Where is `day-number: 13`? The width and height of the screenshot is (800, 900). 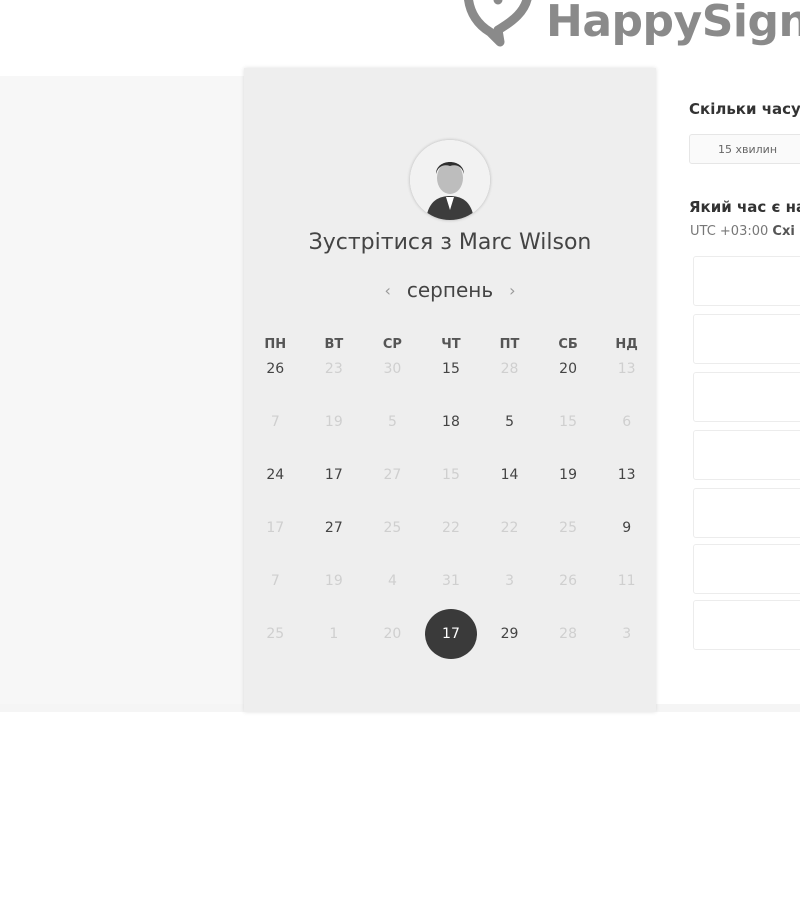
day-number: 13 is located at coordinates (626, 475).